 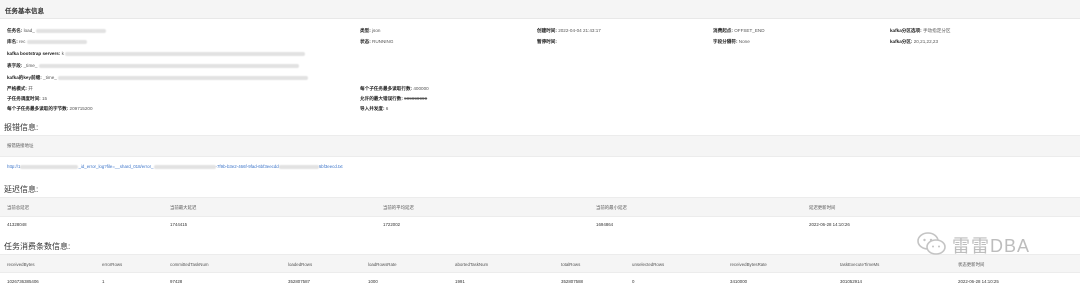 I want to click on stats-section-title: 任务消费条数信息:, so click(x=37, y=246).